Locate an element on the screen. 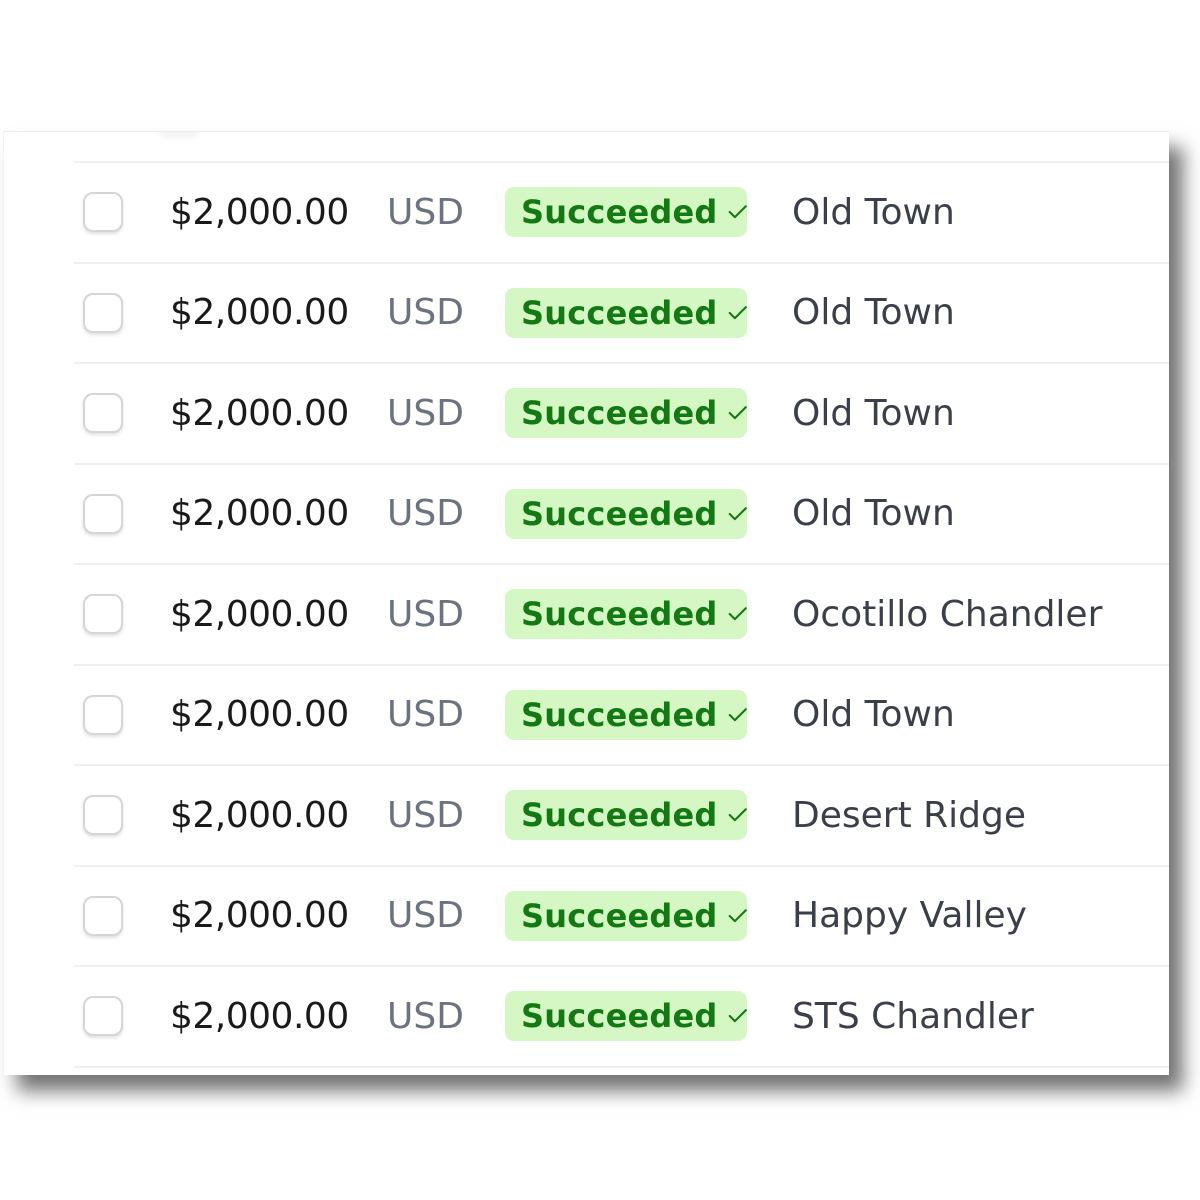 Image resolution: width=1200 pixels, height=1200 pixels. table-row: $2,000.00 USD Succeeded Happy Valley is located at coordinates (621, 917).